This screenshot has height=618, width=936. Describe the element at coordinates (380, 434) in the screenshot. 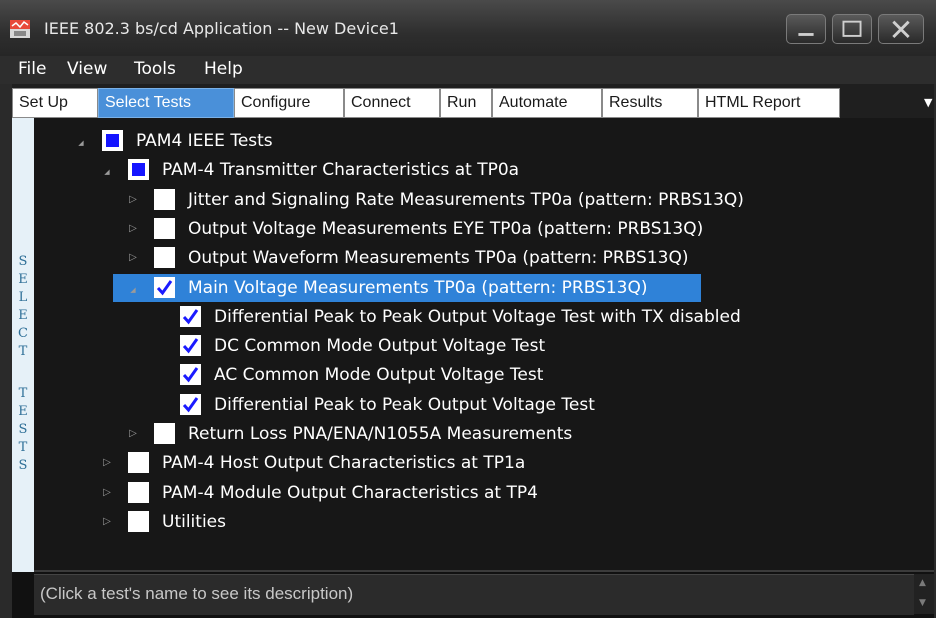

I see `tree-item-label: Return Loss PNA/ENA/N1055A Measurements` at that location.